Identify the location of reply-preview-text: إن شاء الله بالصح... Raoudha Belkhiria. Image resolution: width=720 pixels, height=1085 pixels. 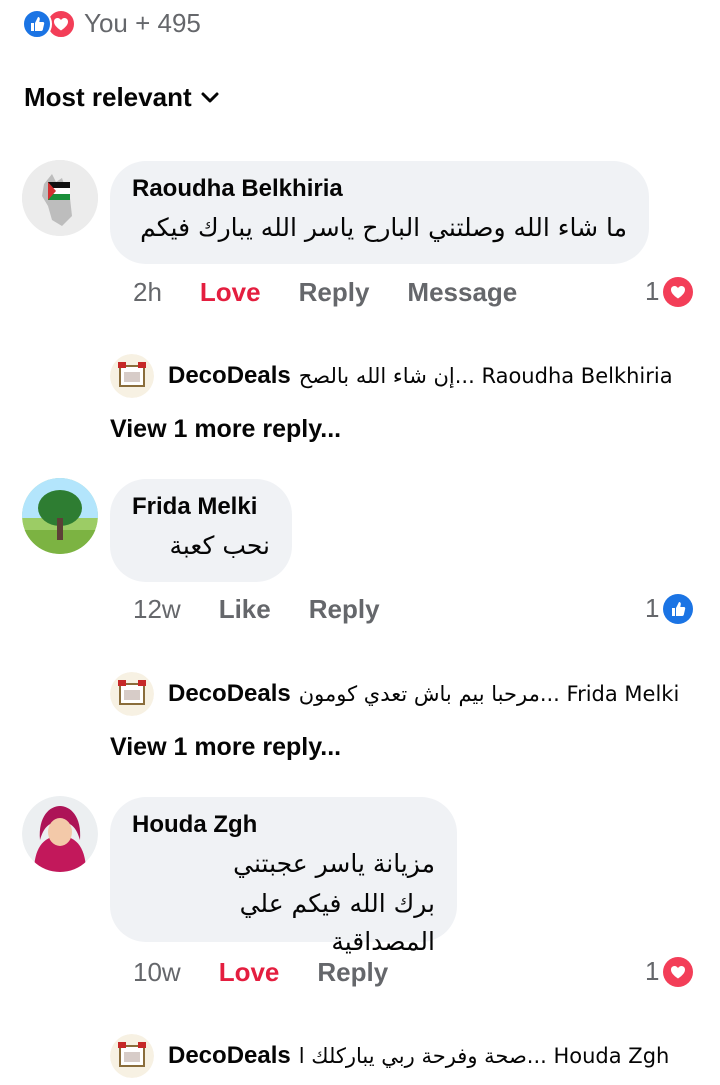
(485, 376).